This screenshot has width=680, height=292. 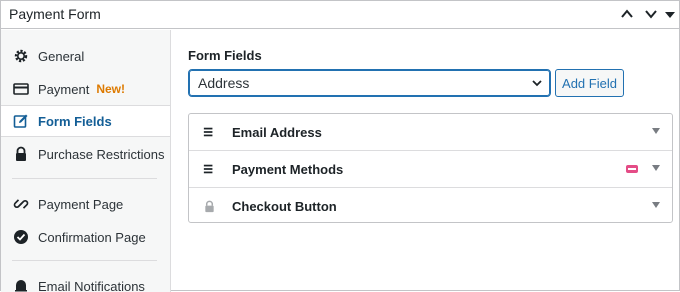 I want to click on sidebar-item-label: Form Fields, so click(x=75, y=121).